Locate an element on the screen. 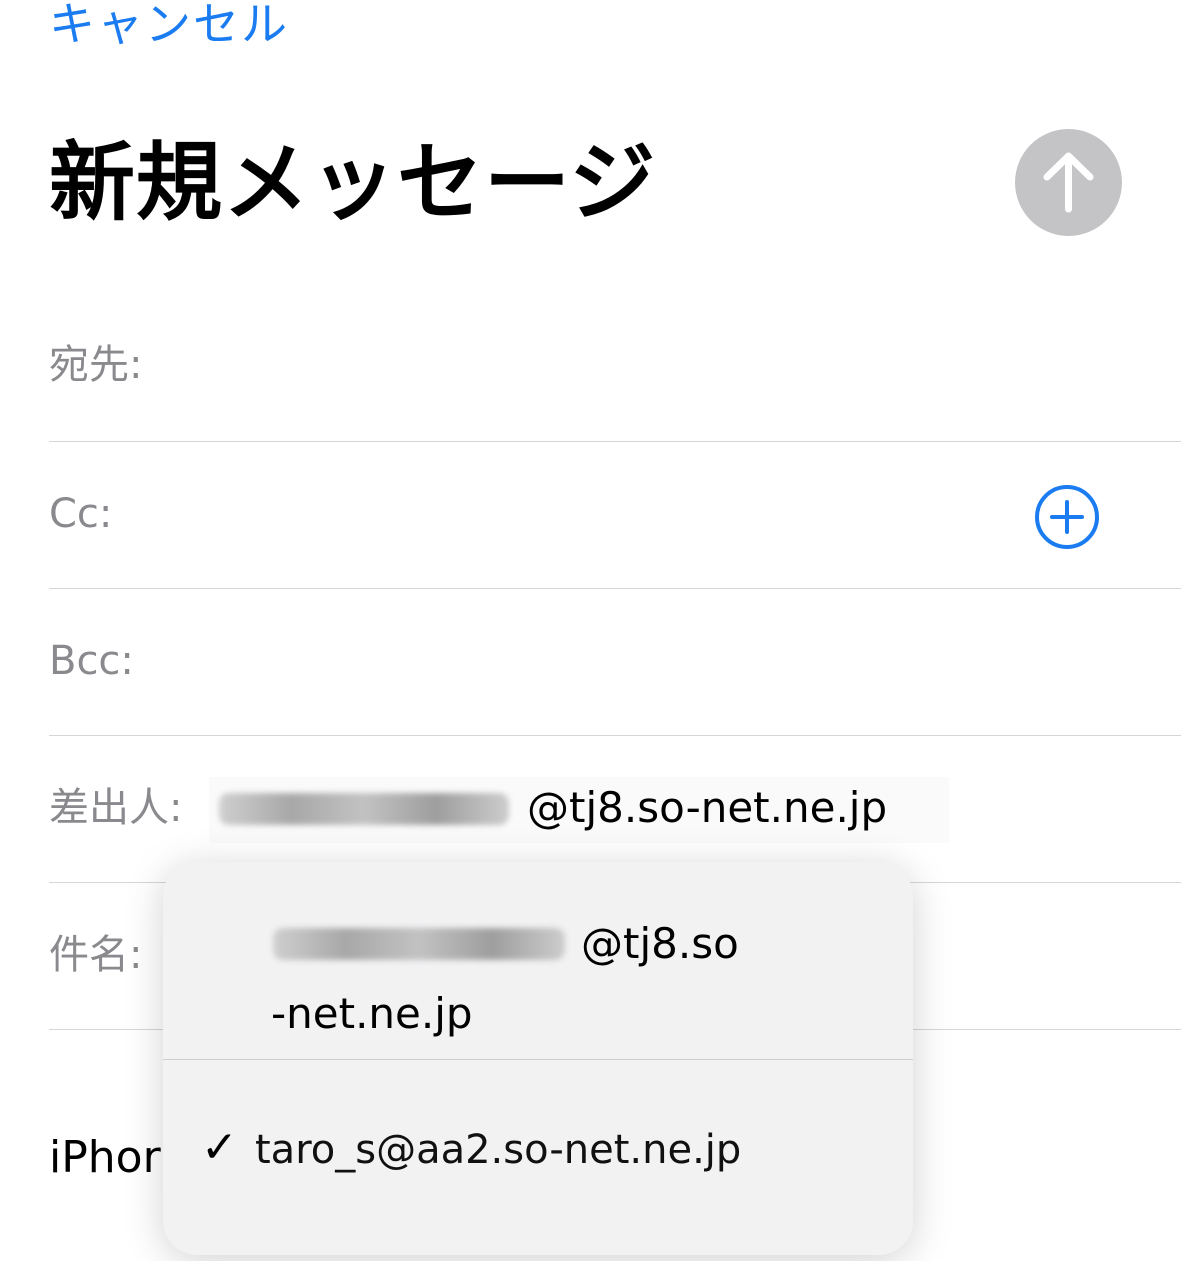 This screenshot has width=1181, height=1261. send-button is located at coordinates (1068, 182).